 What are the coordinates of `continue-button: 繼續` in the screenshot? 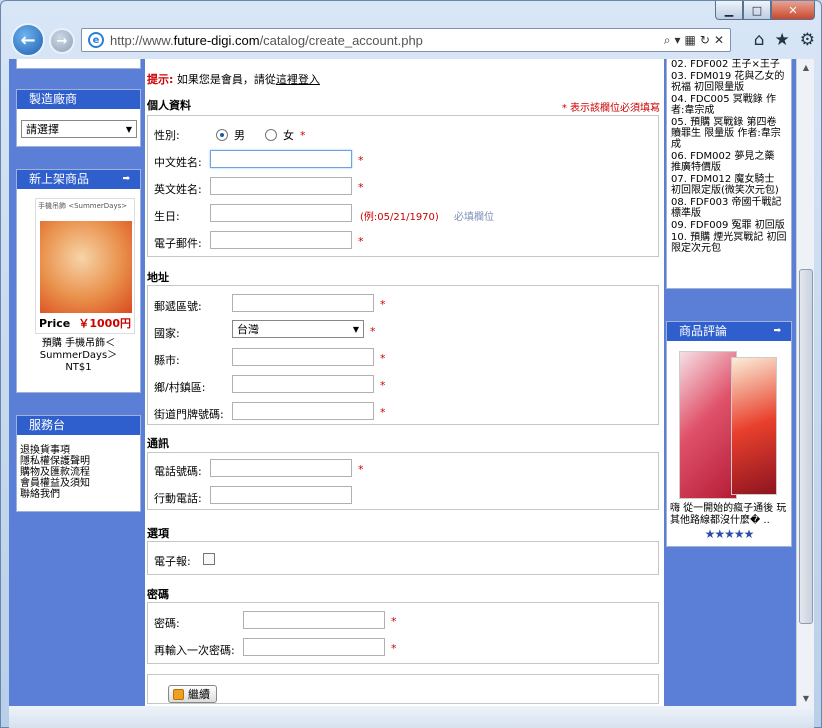 It's located at (192, 694).